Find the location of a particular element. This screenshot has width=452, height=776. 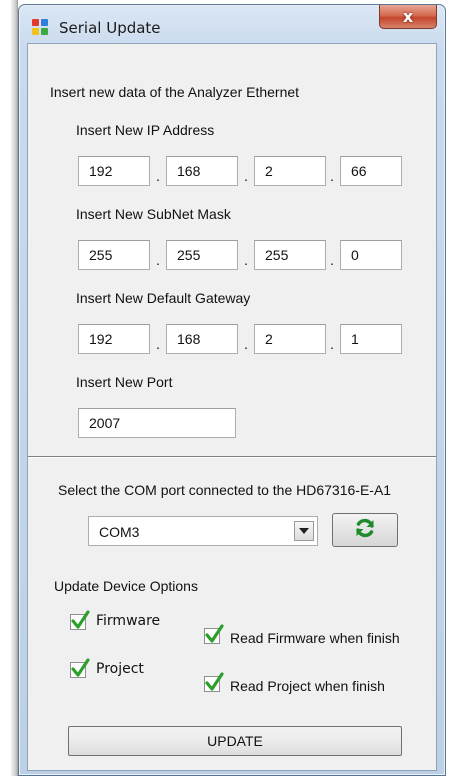

ip-octet-2-input: 168 is located at coordinates (202, 171).